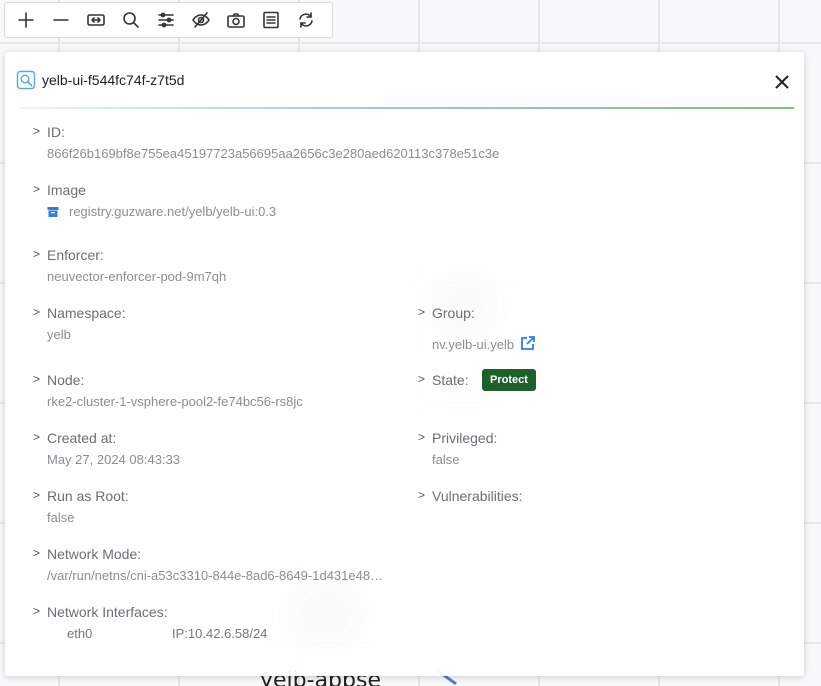 This screenshot has width=821, height=686. I want to click on field-label: Image, so click(66, 190).